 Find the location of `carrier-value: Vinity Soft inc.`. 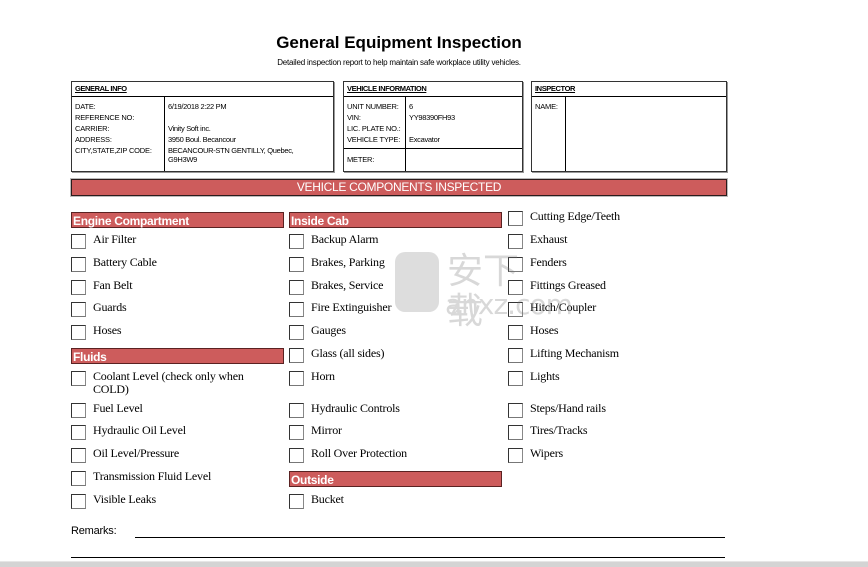

carrier-value: Vinity Soft inc. is located at coordinates (189, 128).